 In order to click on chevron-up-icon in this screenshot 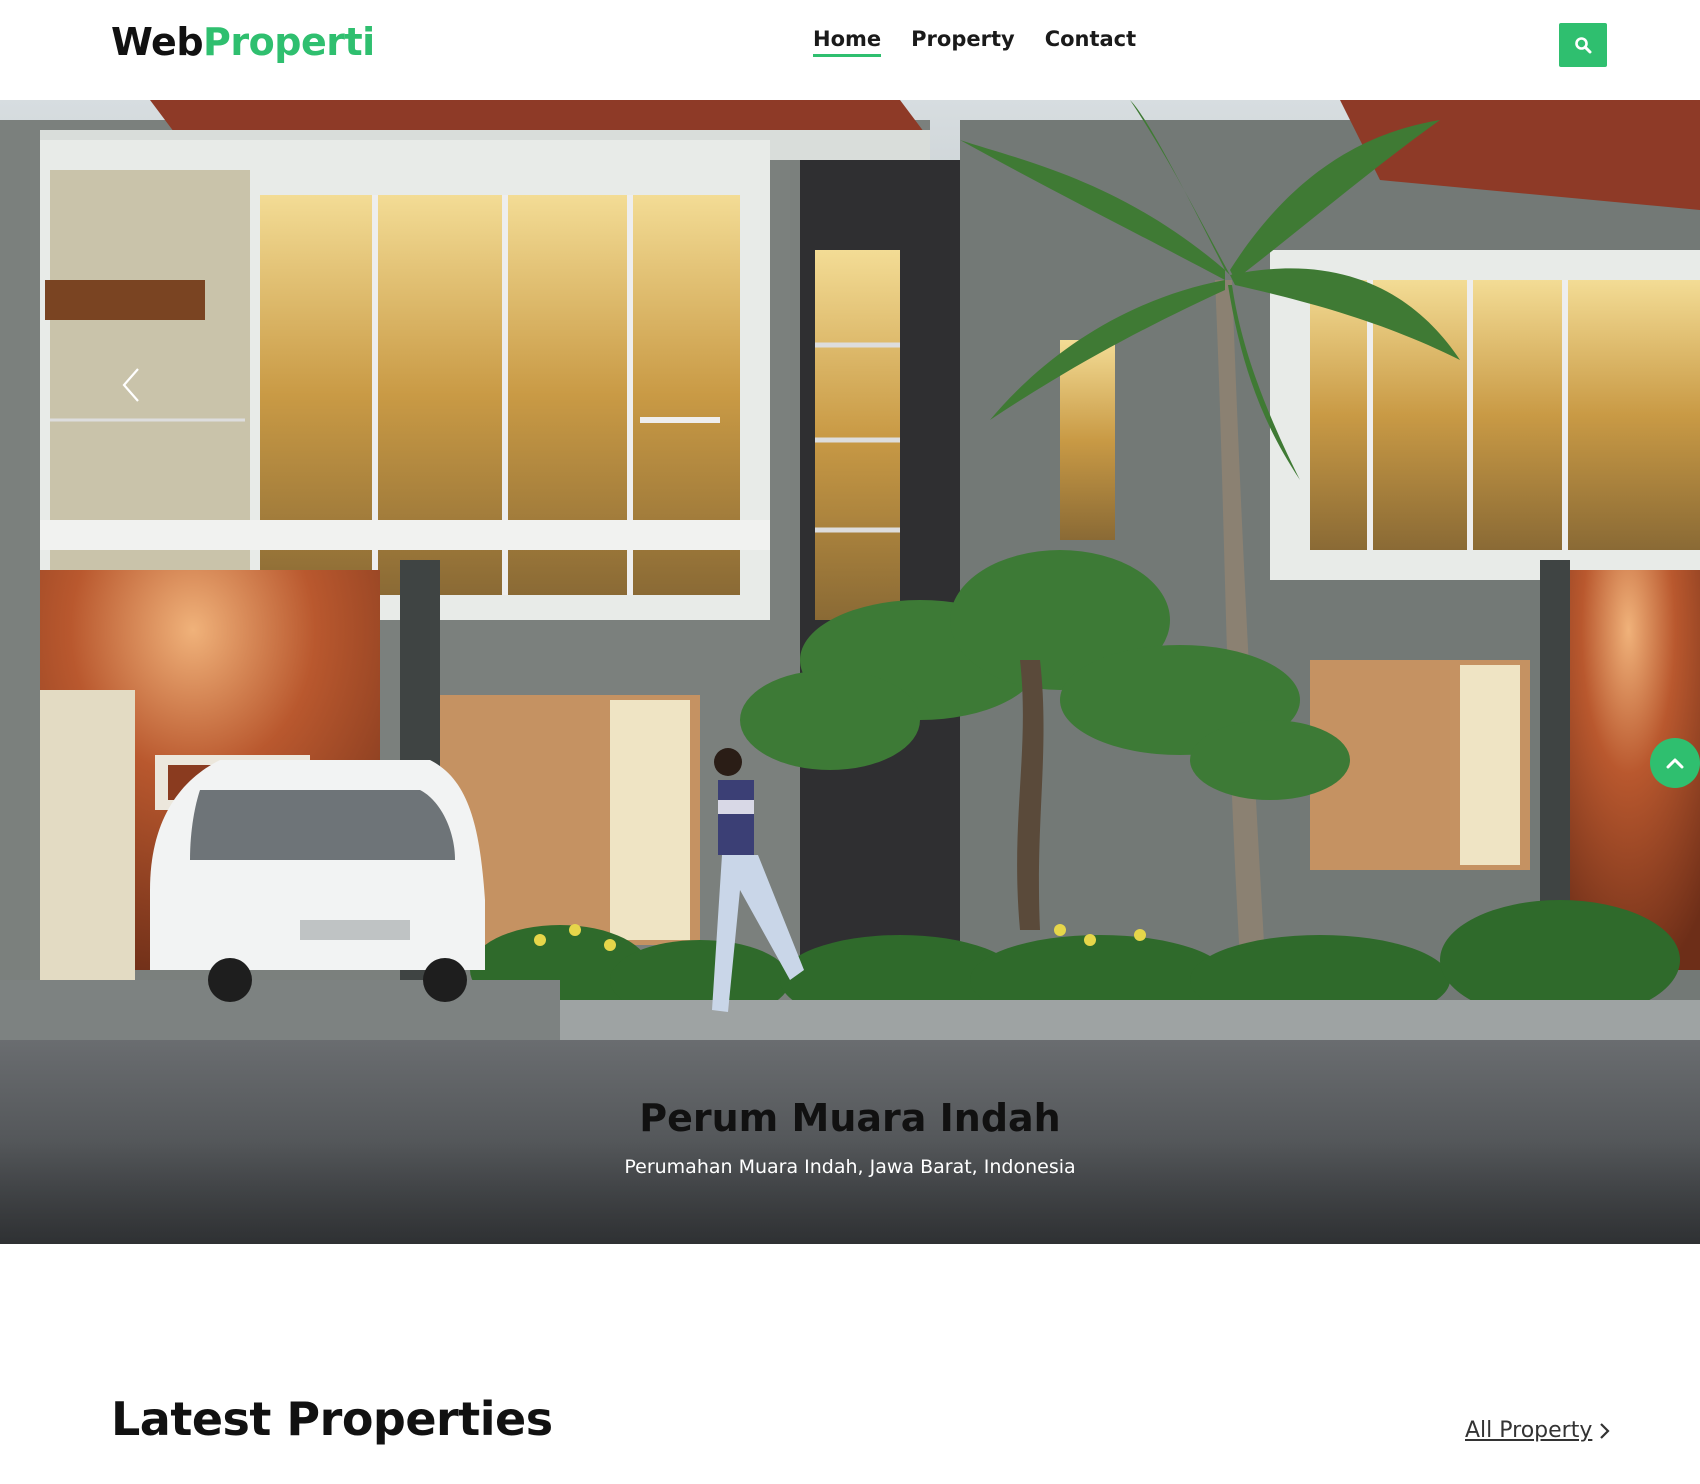, I will do `click(1675, 763)`.